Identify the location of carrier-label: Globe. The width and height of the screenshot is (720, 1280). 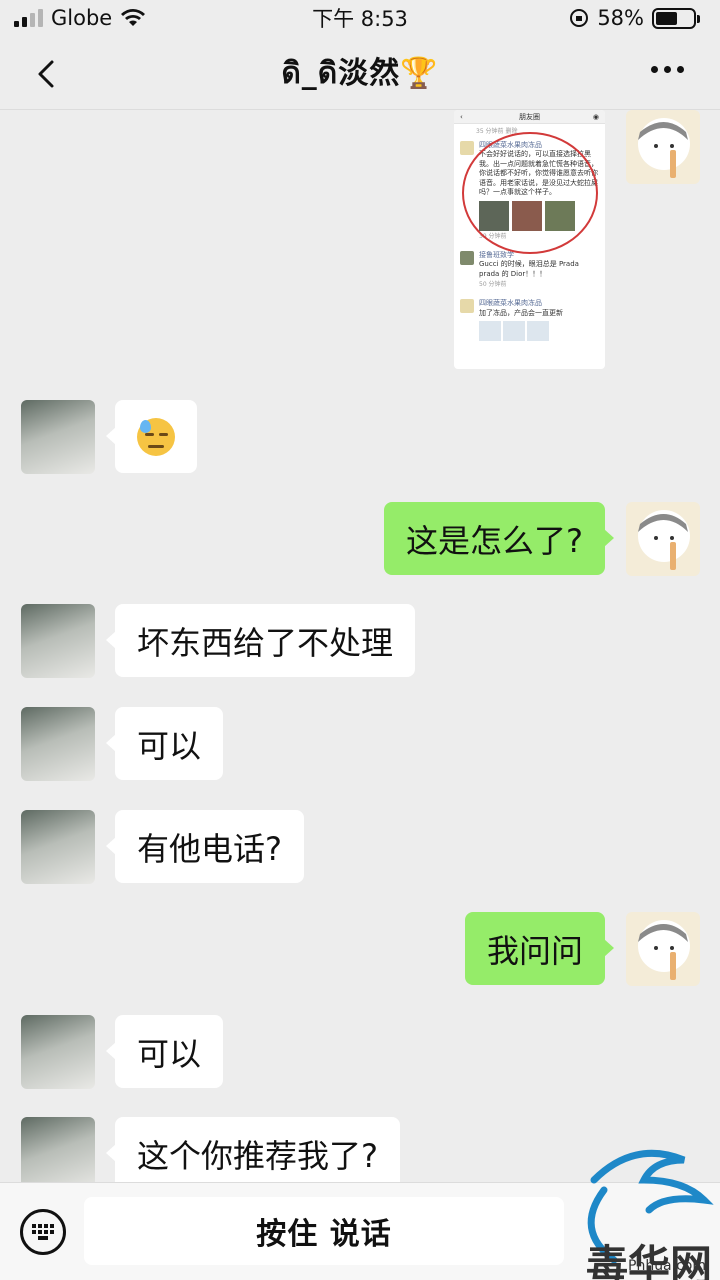
(82, 18).